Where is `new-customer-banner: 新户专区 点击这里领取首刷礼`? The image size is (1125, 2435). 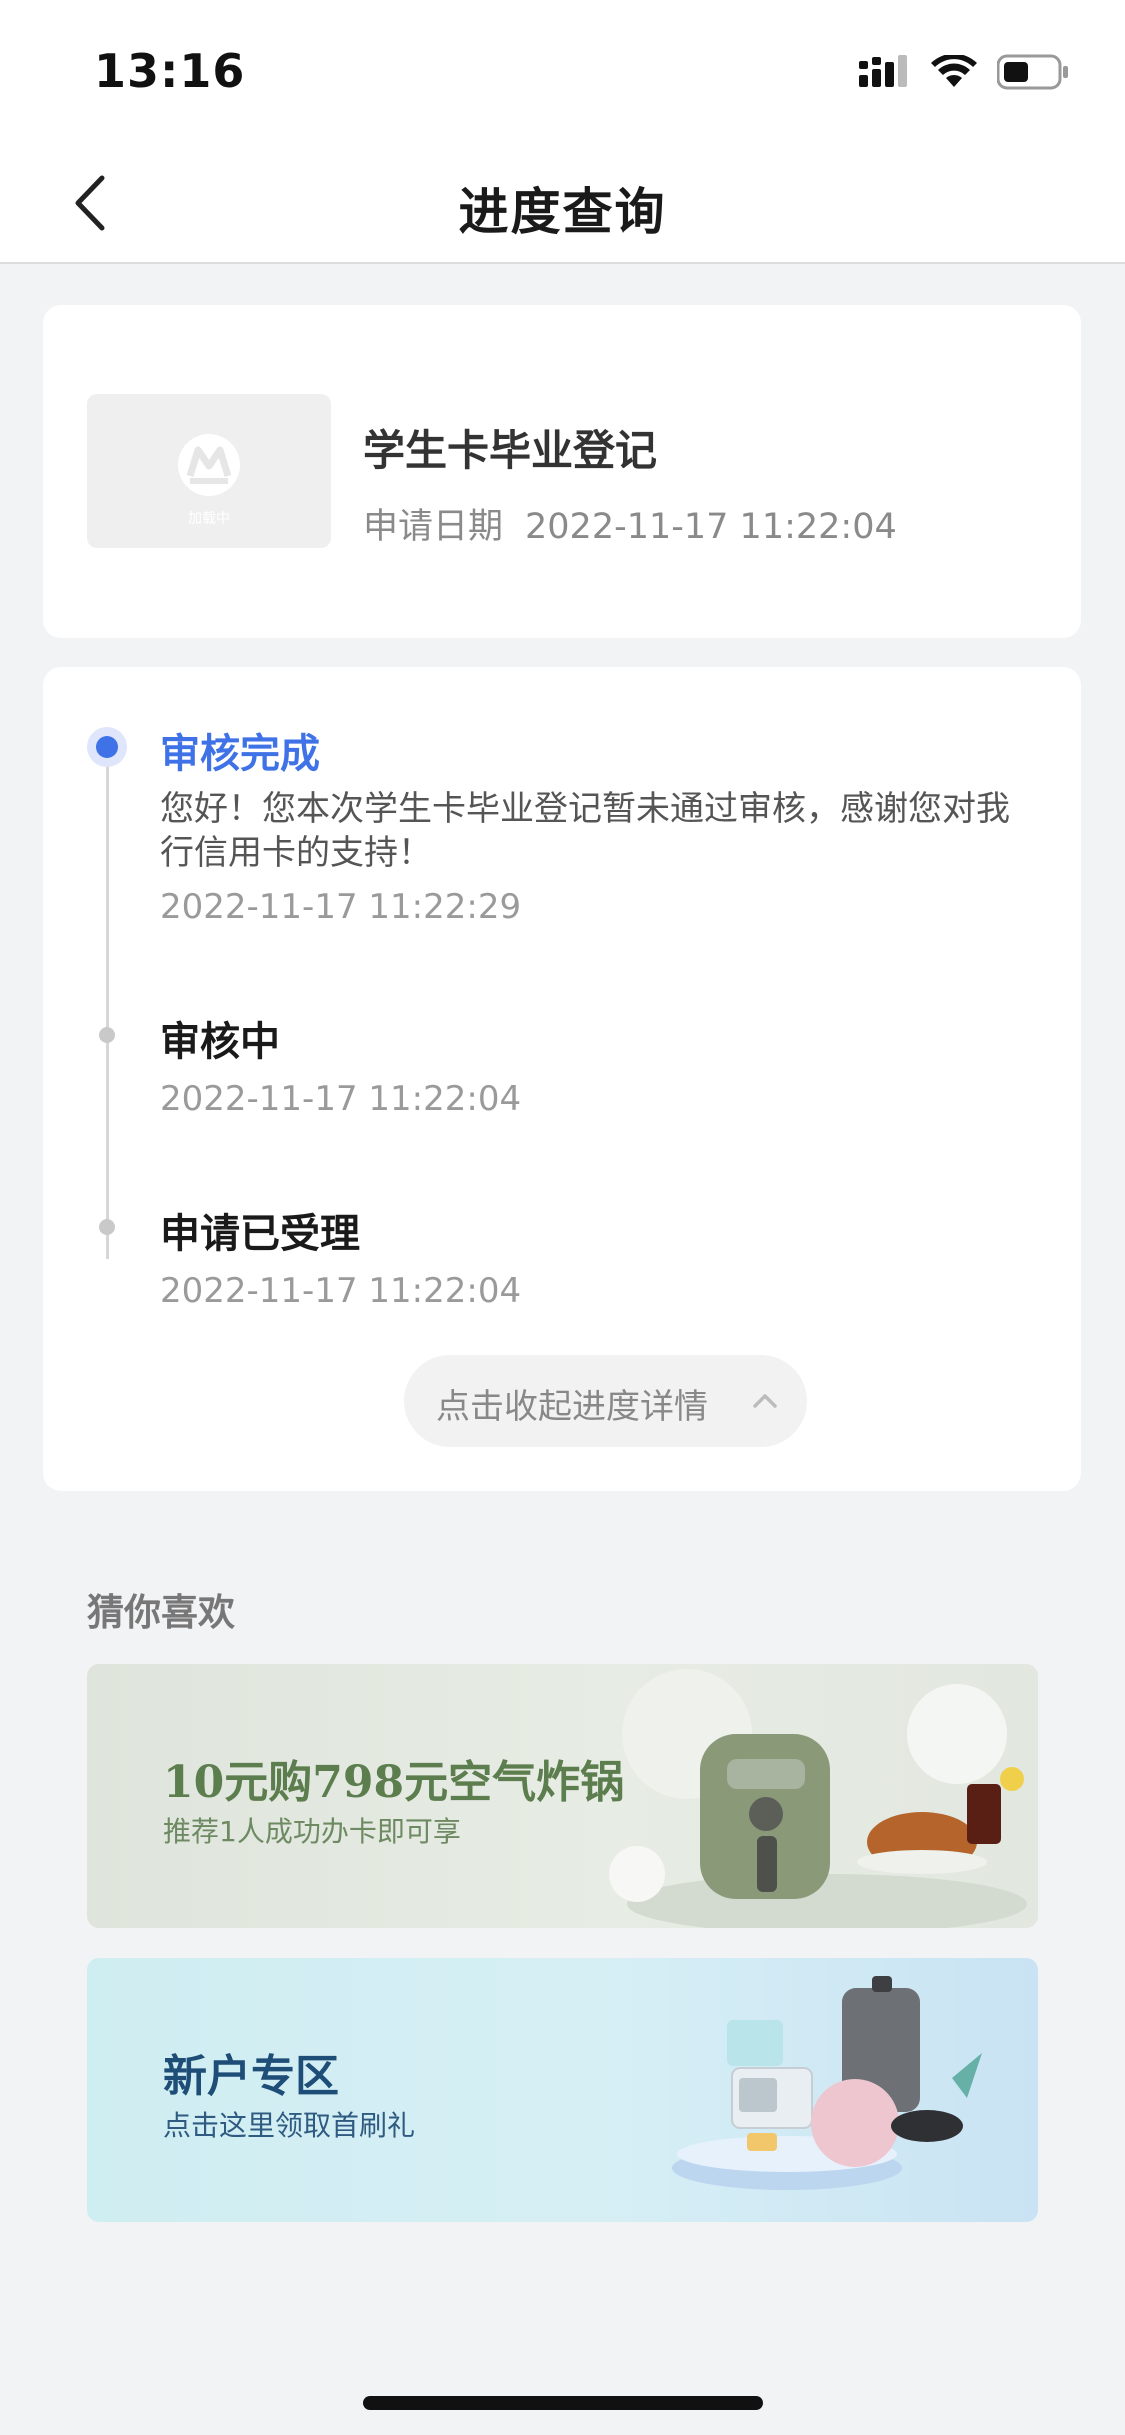
new-customer-banner: 新户专区 点击这里领取首刷礼 is located at coordinates (562, 2090).